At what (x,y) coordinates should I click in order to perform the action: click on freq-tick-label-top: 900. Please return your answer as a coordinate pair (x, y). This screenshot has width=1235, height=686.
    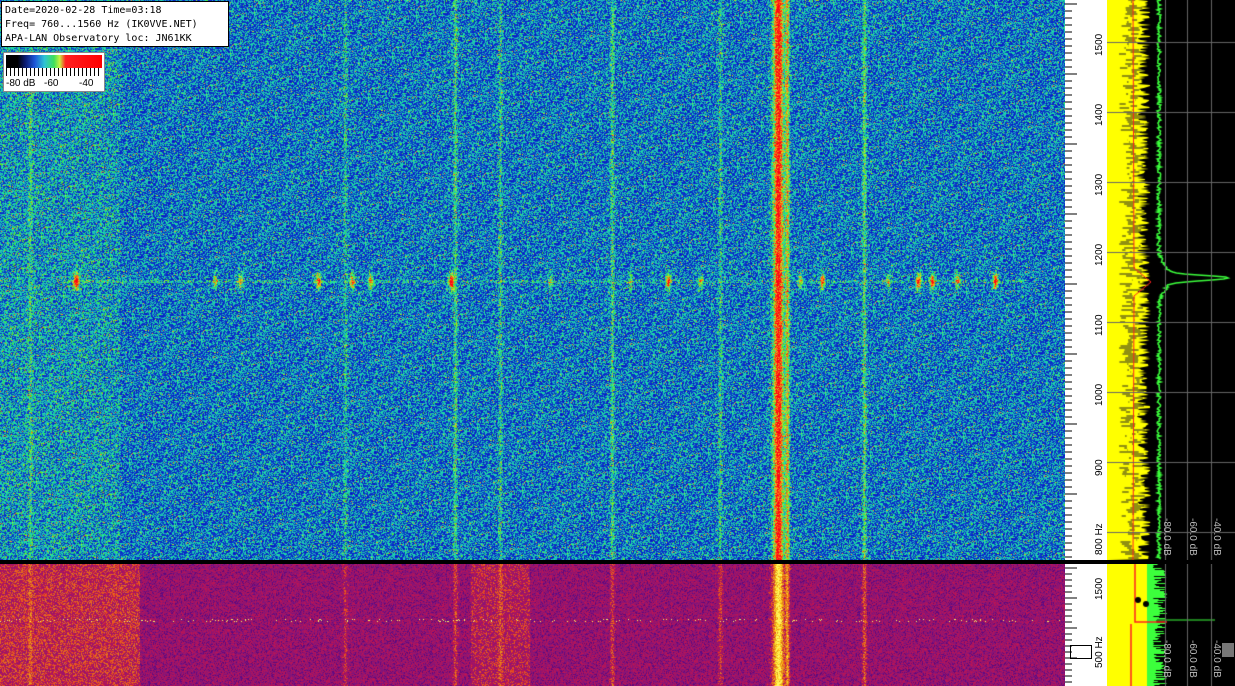
    Looking at the image, I should click on (1099, 467).